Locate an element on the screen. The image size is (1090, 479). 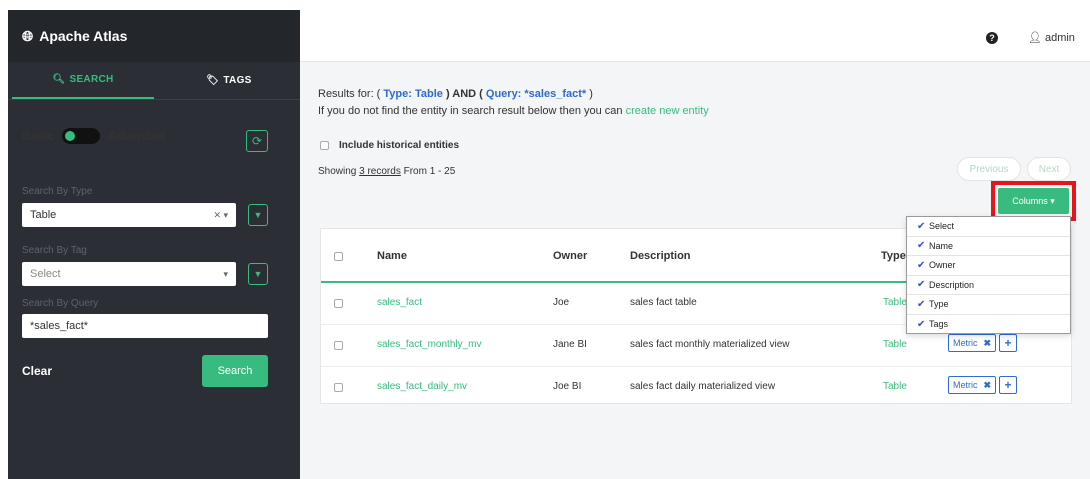
help-icon: ? is located at coordinates (992, 38).